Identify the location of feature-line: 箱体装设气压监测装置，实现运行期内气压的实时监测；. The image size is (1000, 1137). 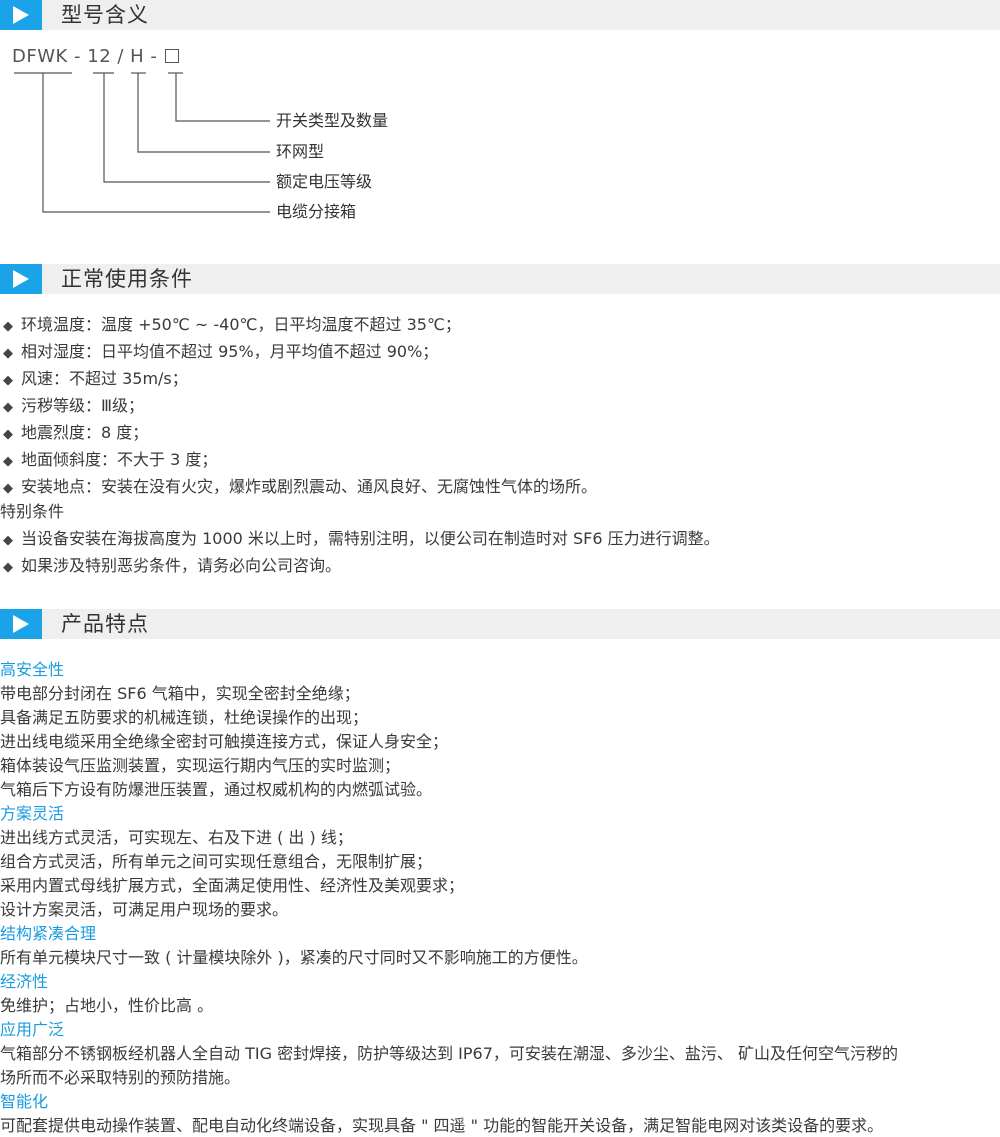
(200, 765).